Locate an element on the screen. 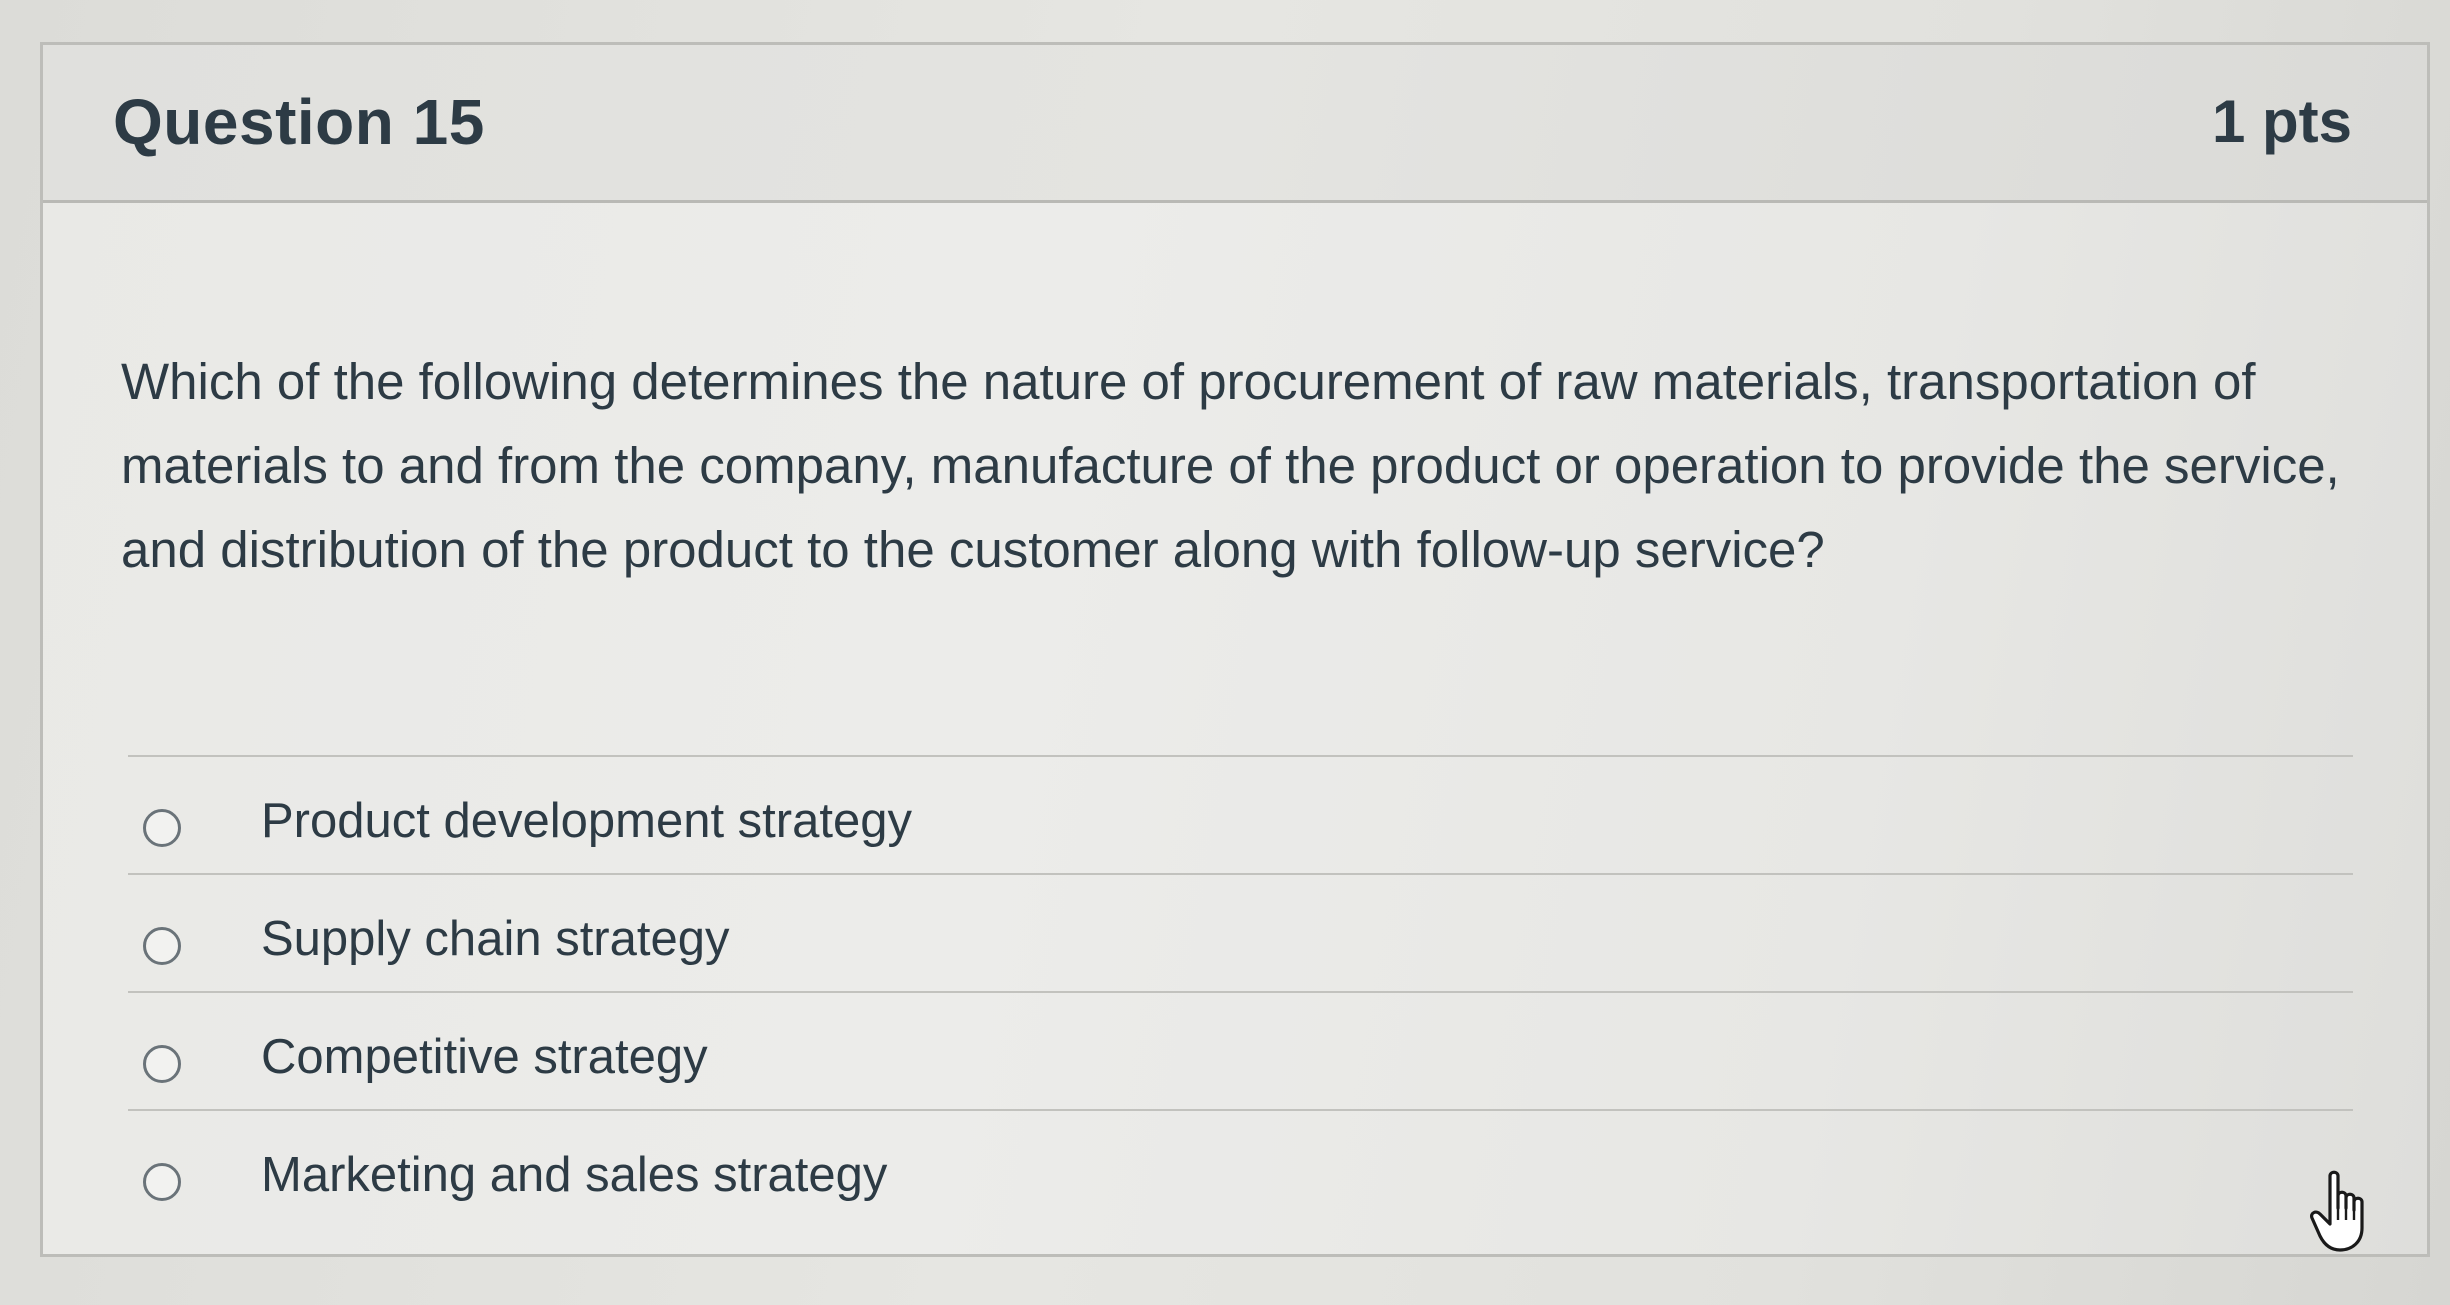  answer-label: Supply chain strategy is located at coordinates (495, 939).